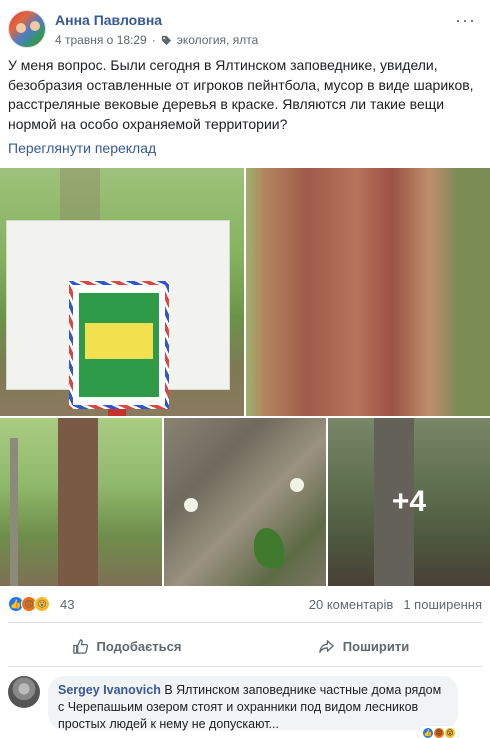 The height and width of the screenshot is (738, 490). What do you see at coordinates (438, 732) in the screenshot?
I see `comment-reactions: 👍 😡 😮` at bounding box center [438, 732].